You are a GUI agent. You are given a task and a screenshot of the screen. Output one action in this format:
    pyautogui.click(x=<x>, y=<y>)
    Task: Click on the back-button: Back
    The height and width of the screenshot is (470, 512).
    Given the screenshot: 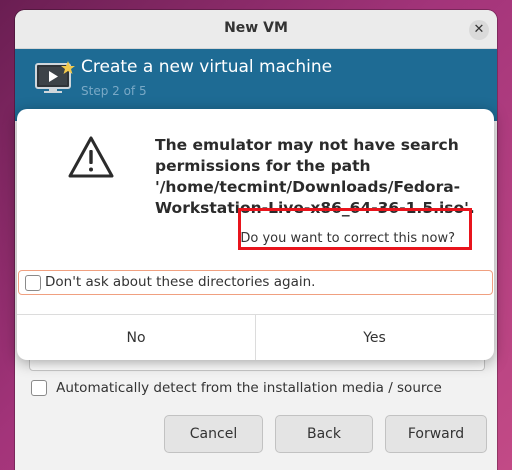 What is the action you would take?
    pyautogui.click(x=324, y=434)
    